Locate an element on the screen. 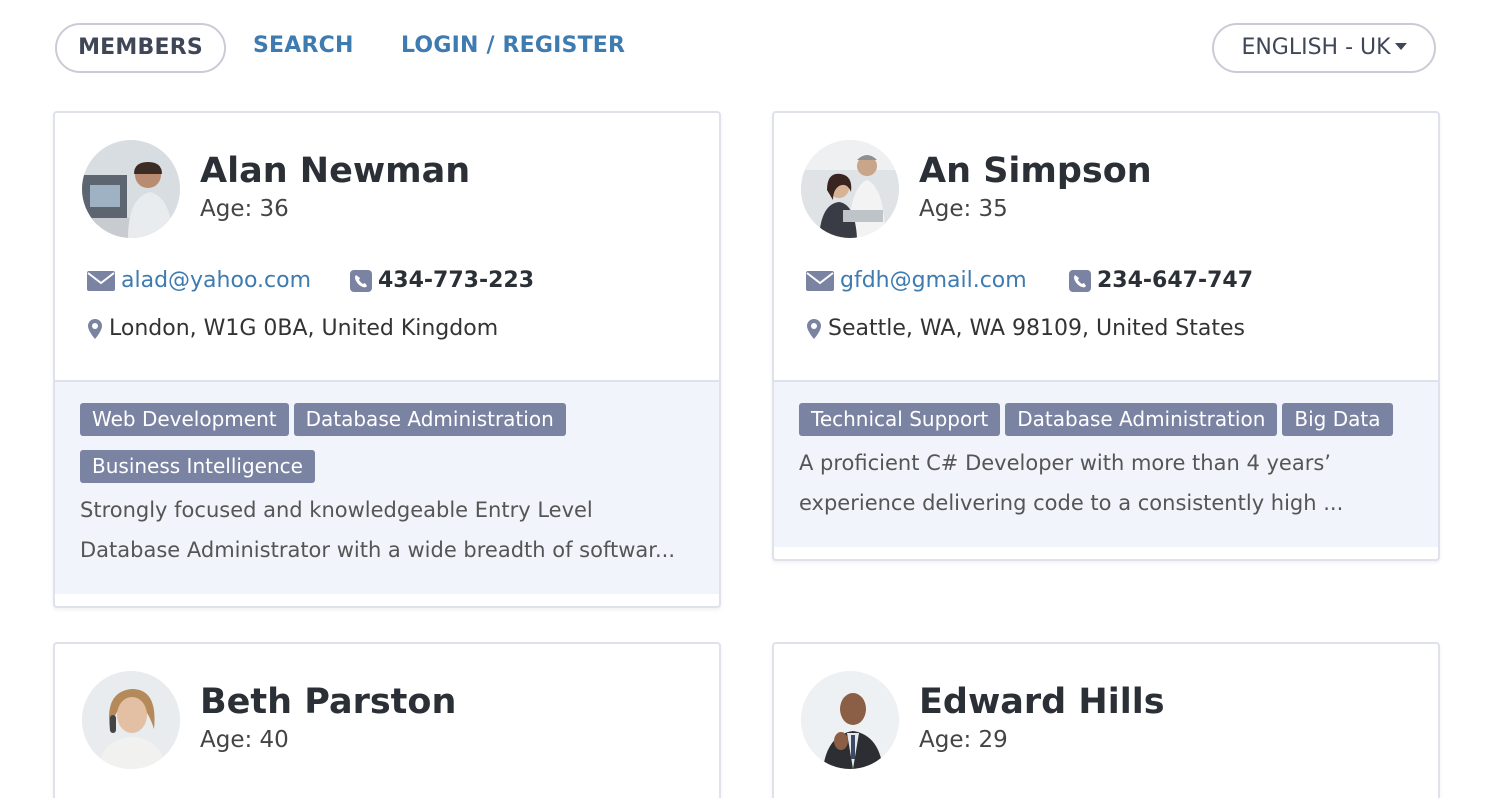 The width and height of the screenshot is (1494, 798). language-label: ENGLISH - UK is located at coordinates (1316, 47).